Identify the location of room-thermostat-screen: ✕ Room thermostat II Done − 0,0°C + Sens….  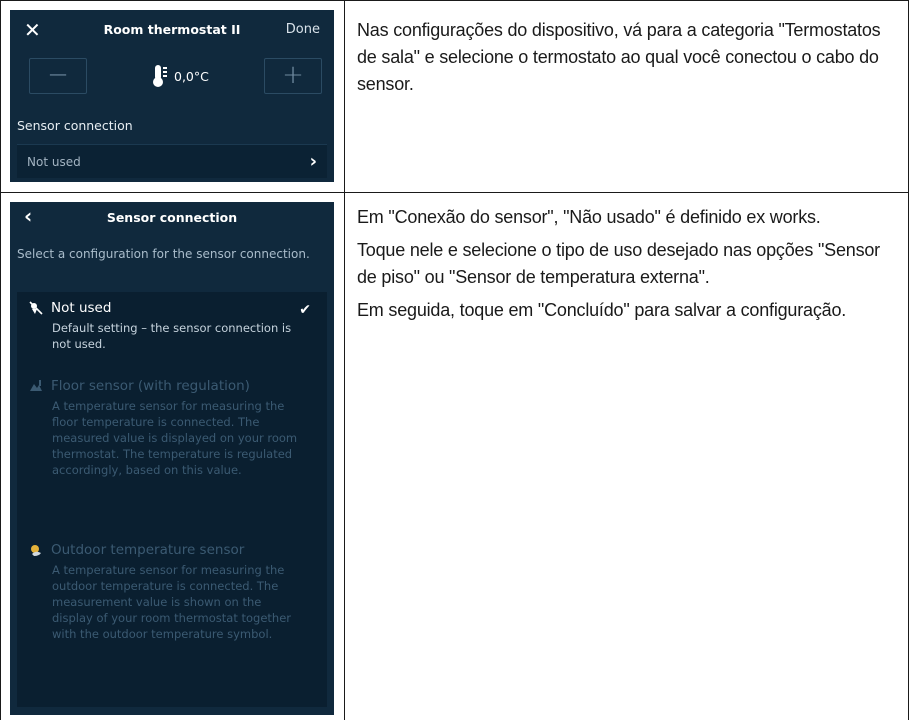
(172, 96).